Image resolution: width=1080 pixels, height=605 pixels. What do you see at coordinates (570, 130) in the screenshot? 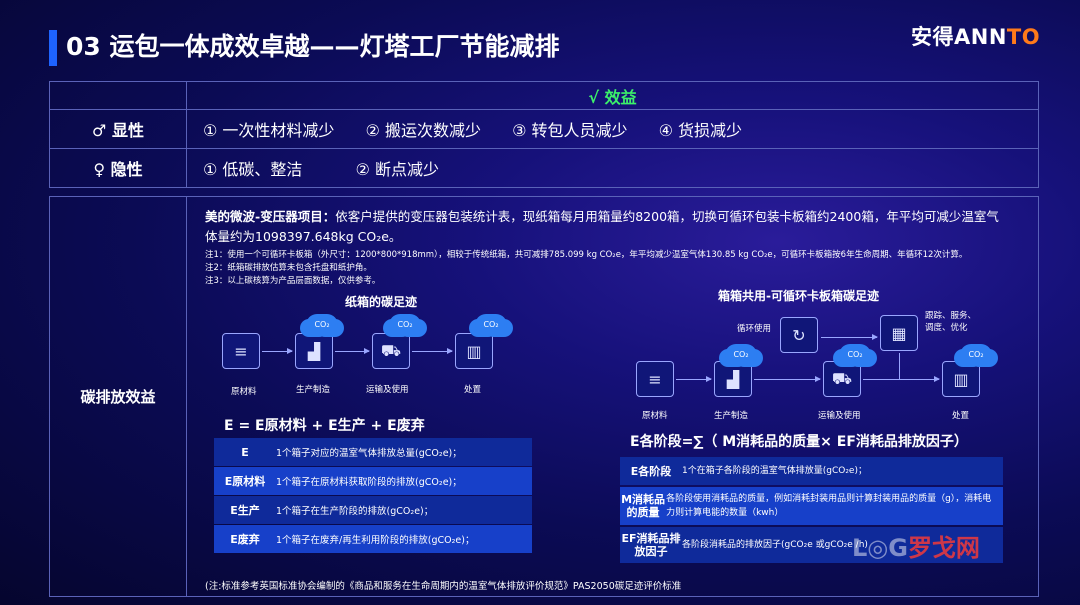
I see `list-item: ③ 转包人员减少` at bounding box center [570, 130].